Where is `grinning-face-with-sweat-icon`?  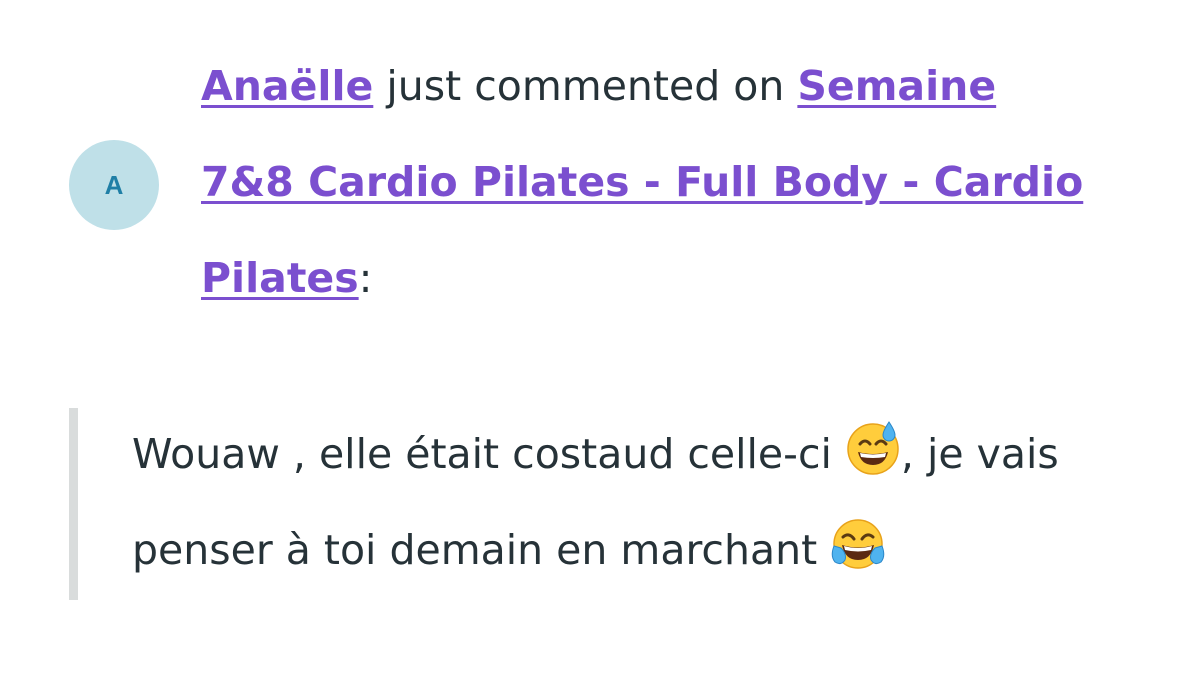
grinning-face-with-sweat-icon is located at coordinates (873, 448).